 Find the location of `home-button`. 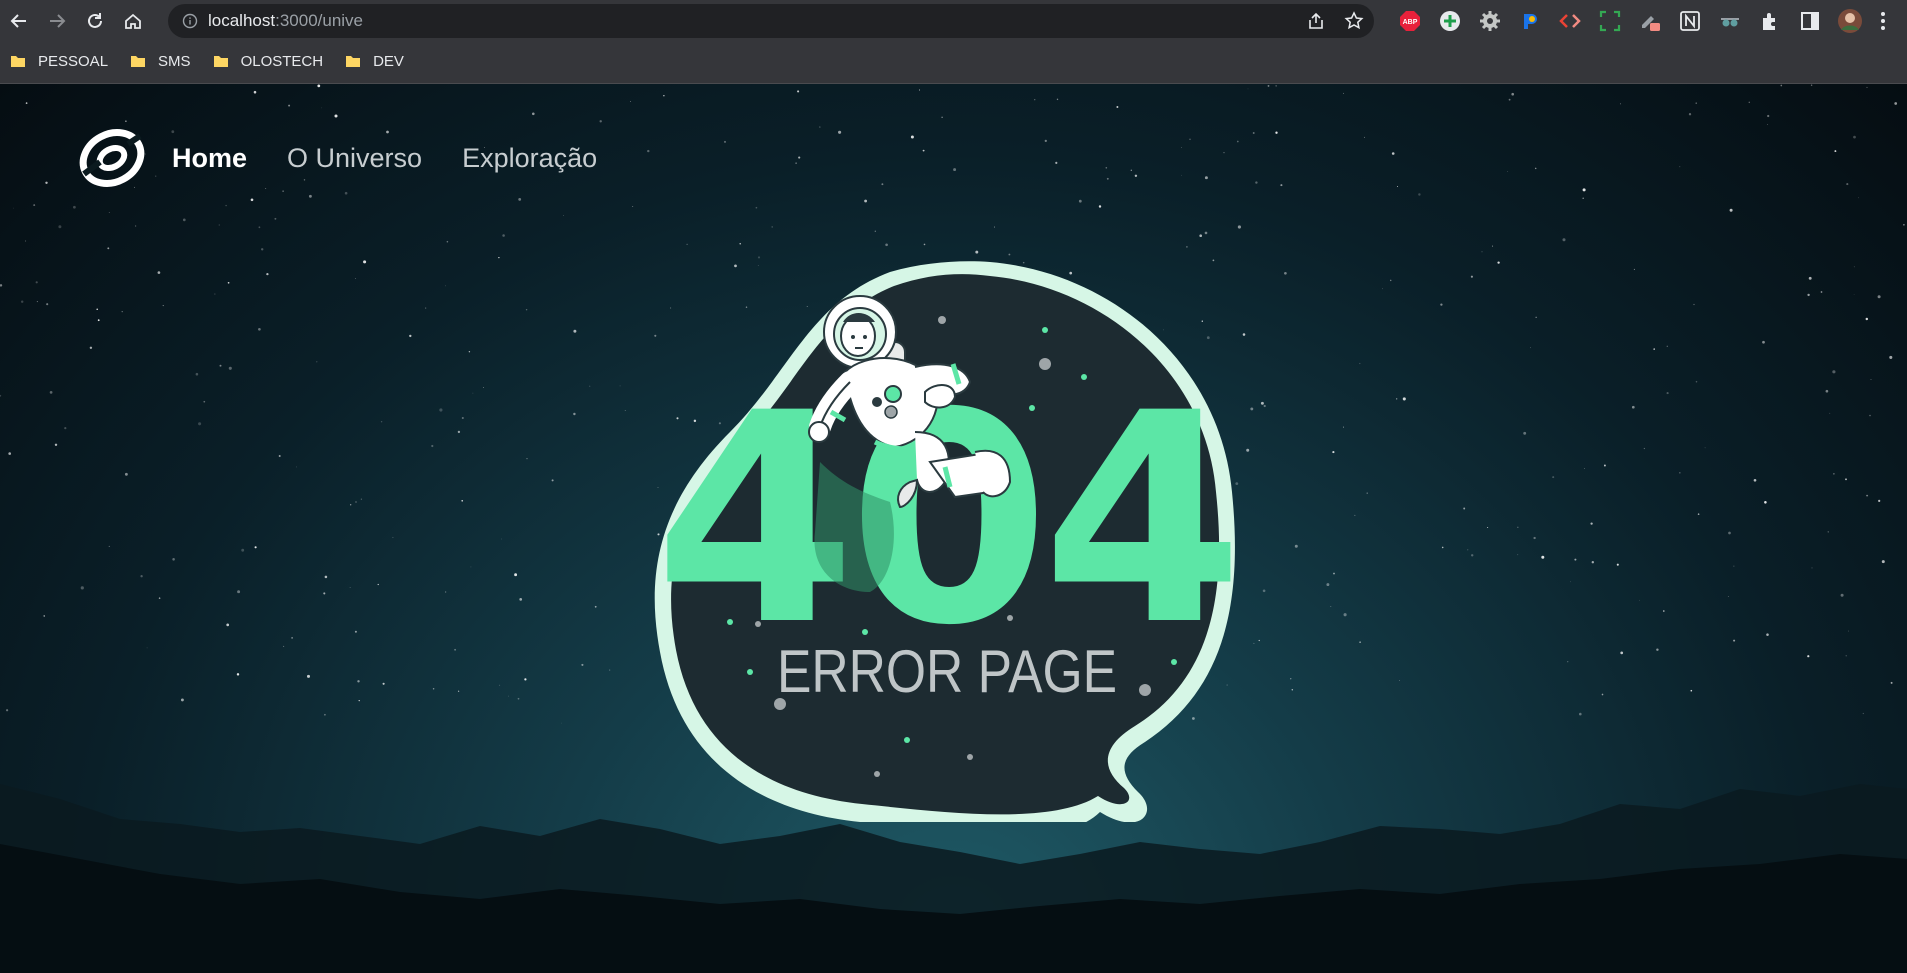

home-button is located at coordinates (133, 21).